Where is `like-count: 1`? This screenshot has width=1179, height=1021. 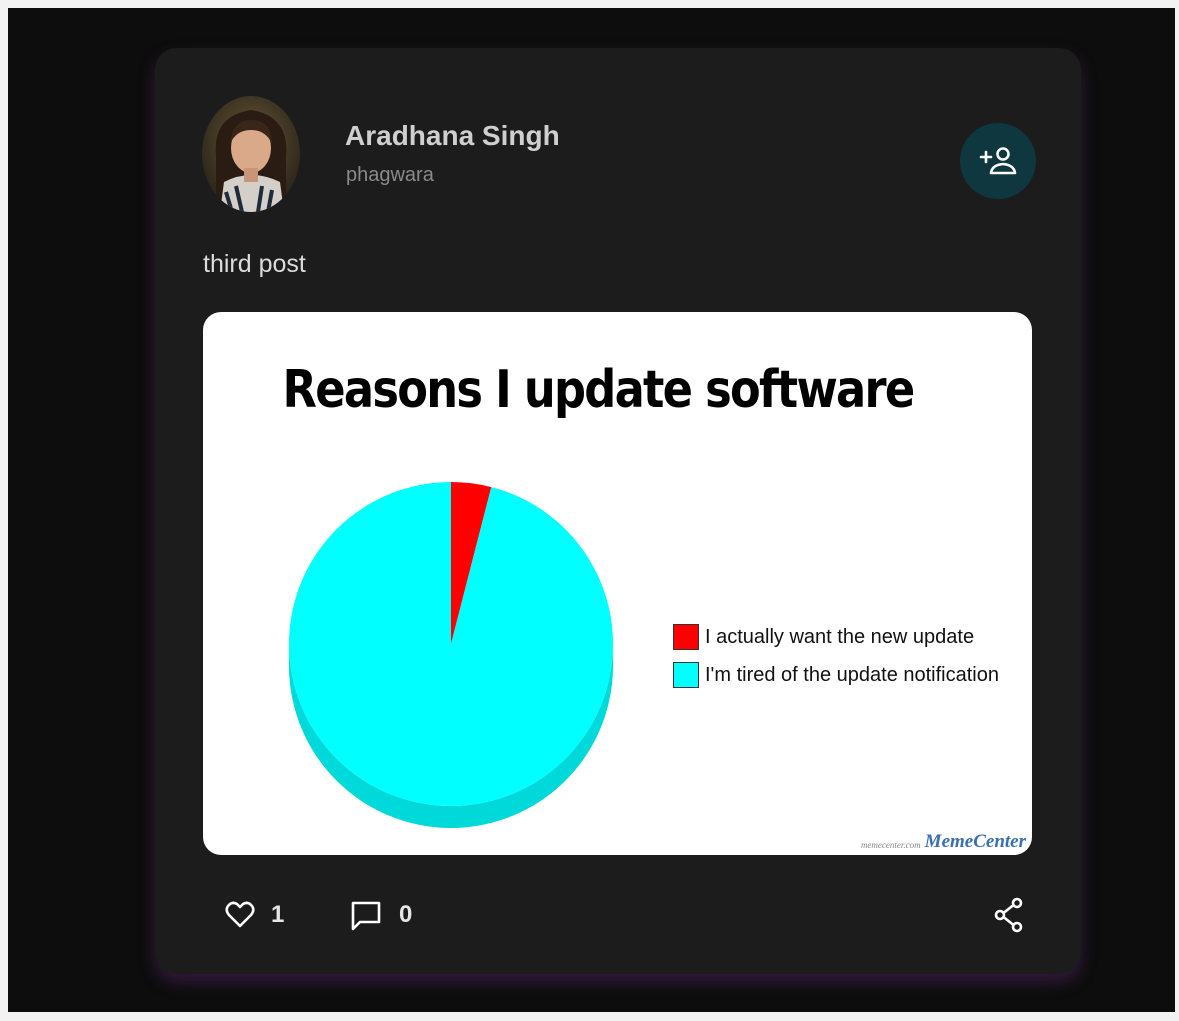
like-count: 1 is located at coordinates (278, 914).